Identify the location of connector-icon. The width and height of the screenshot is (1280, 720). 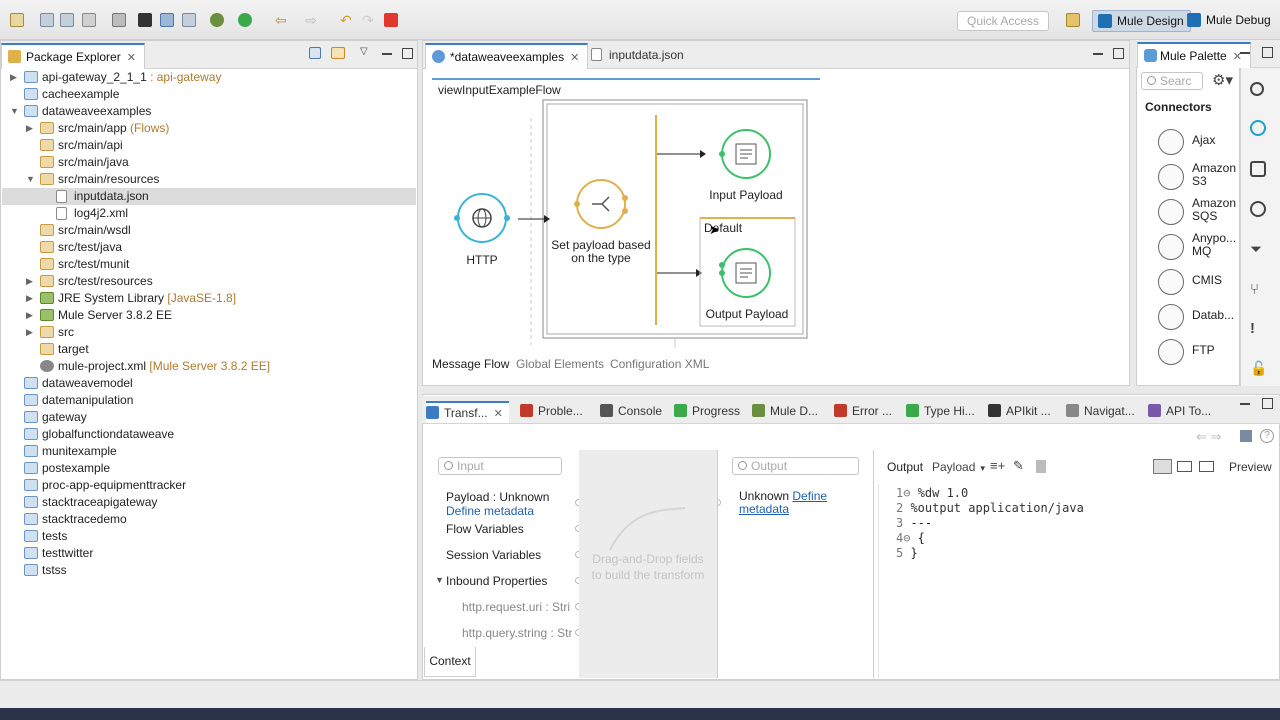
(1258, 128).